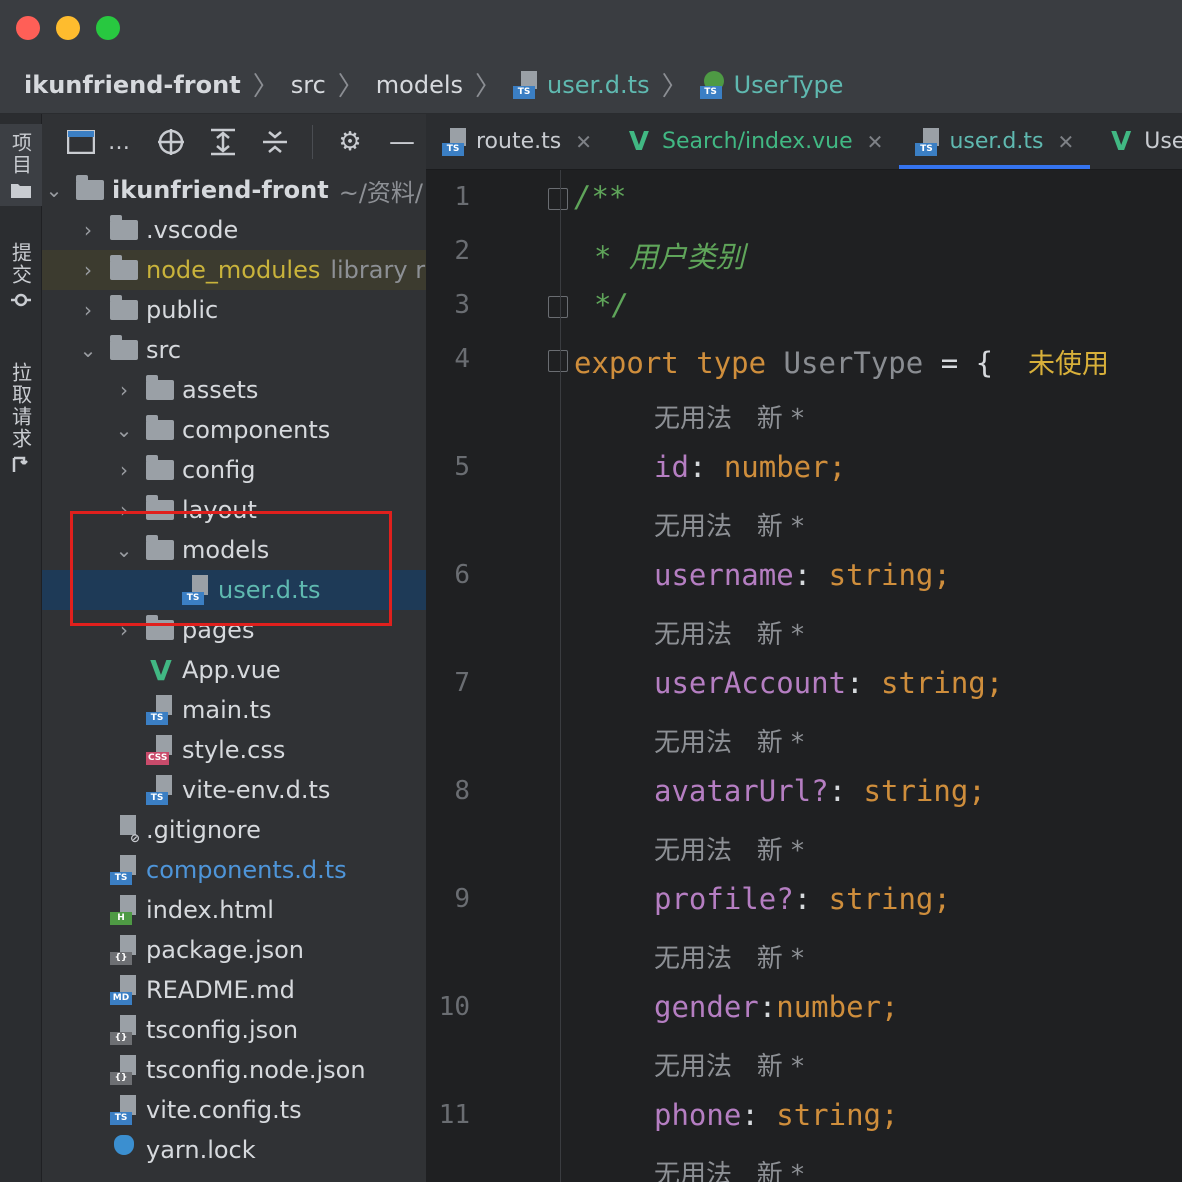 The width and height of the screenshot is (1182, 1182). I want to click on tree-row-gitignore: ⊘ .gitignore, so click(234, 830).